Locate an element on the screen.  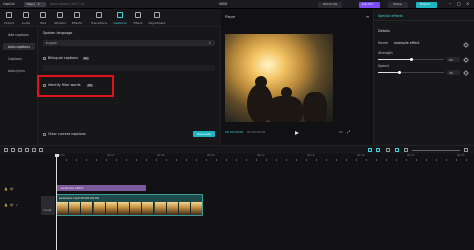
tool-label: Text is located at coordinates (43, 23).